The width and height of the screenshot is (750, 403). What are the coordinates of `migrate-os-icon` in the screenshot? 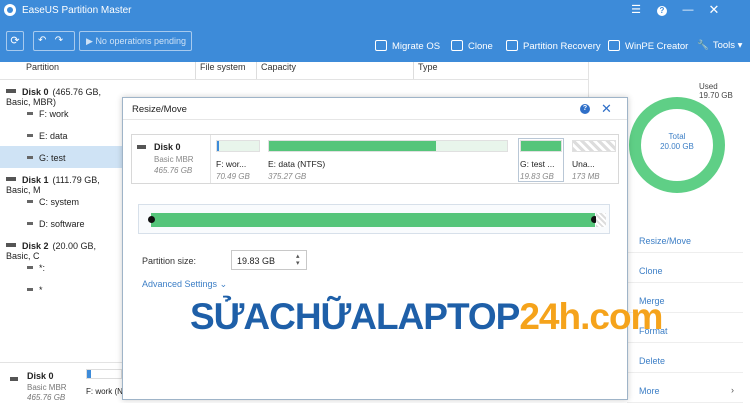 It's located at (381, 45).